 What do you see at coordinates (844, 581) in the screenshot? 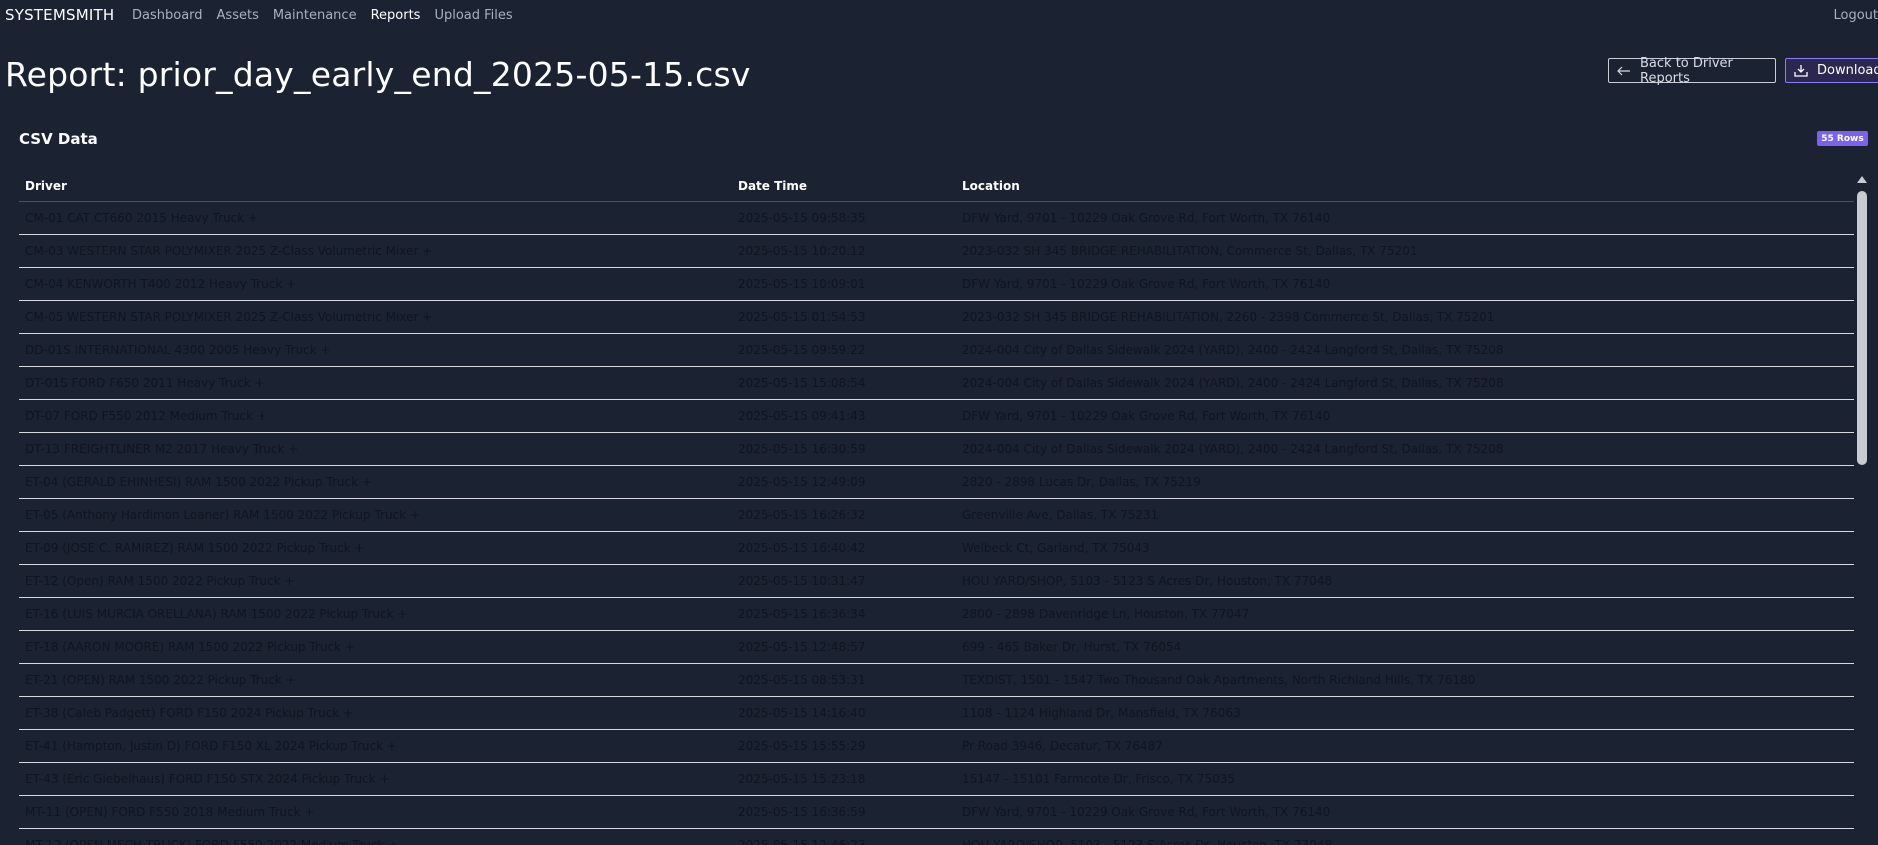
I see `cell-date-time: 2025-05-15 10:31:47` at bounding box center [844, 581].